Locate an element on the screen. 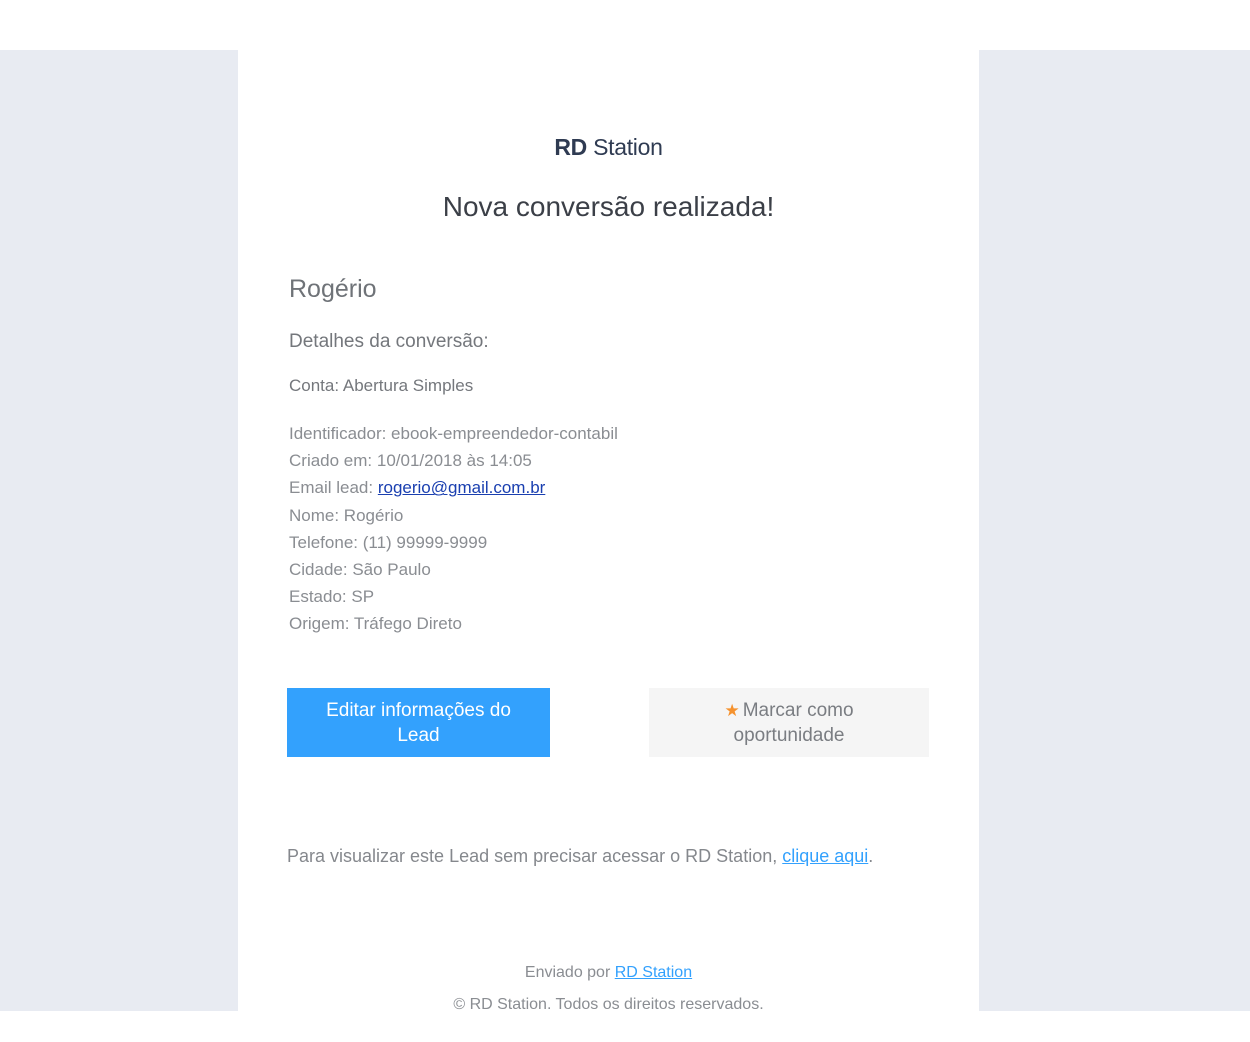 Image resolution: width=1250 pixels, height=1042 pixels. sent-by: Enviado por RD Station is located at coordinates (608, 973).